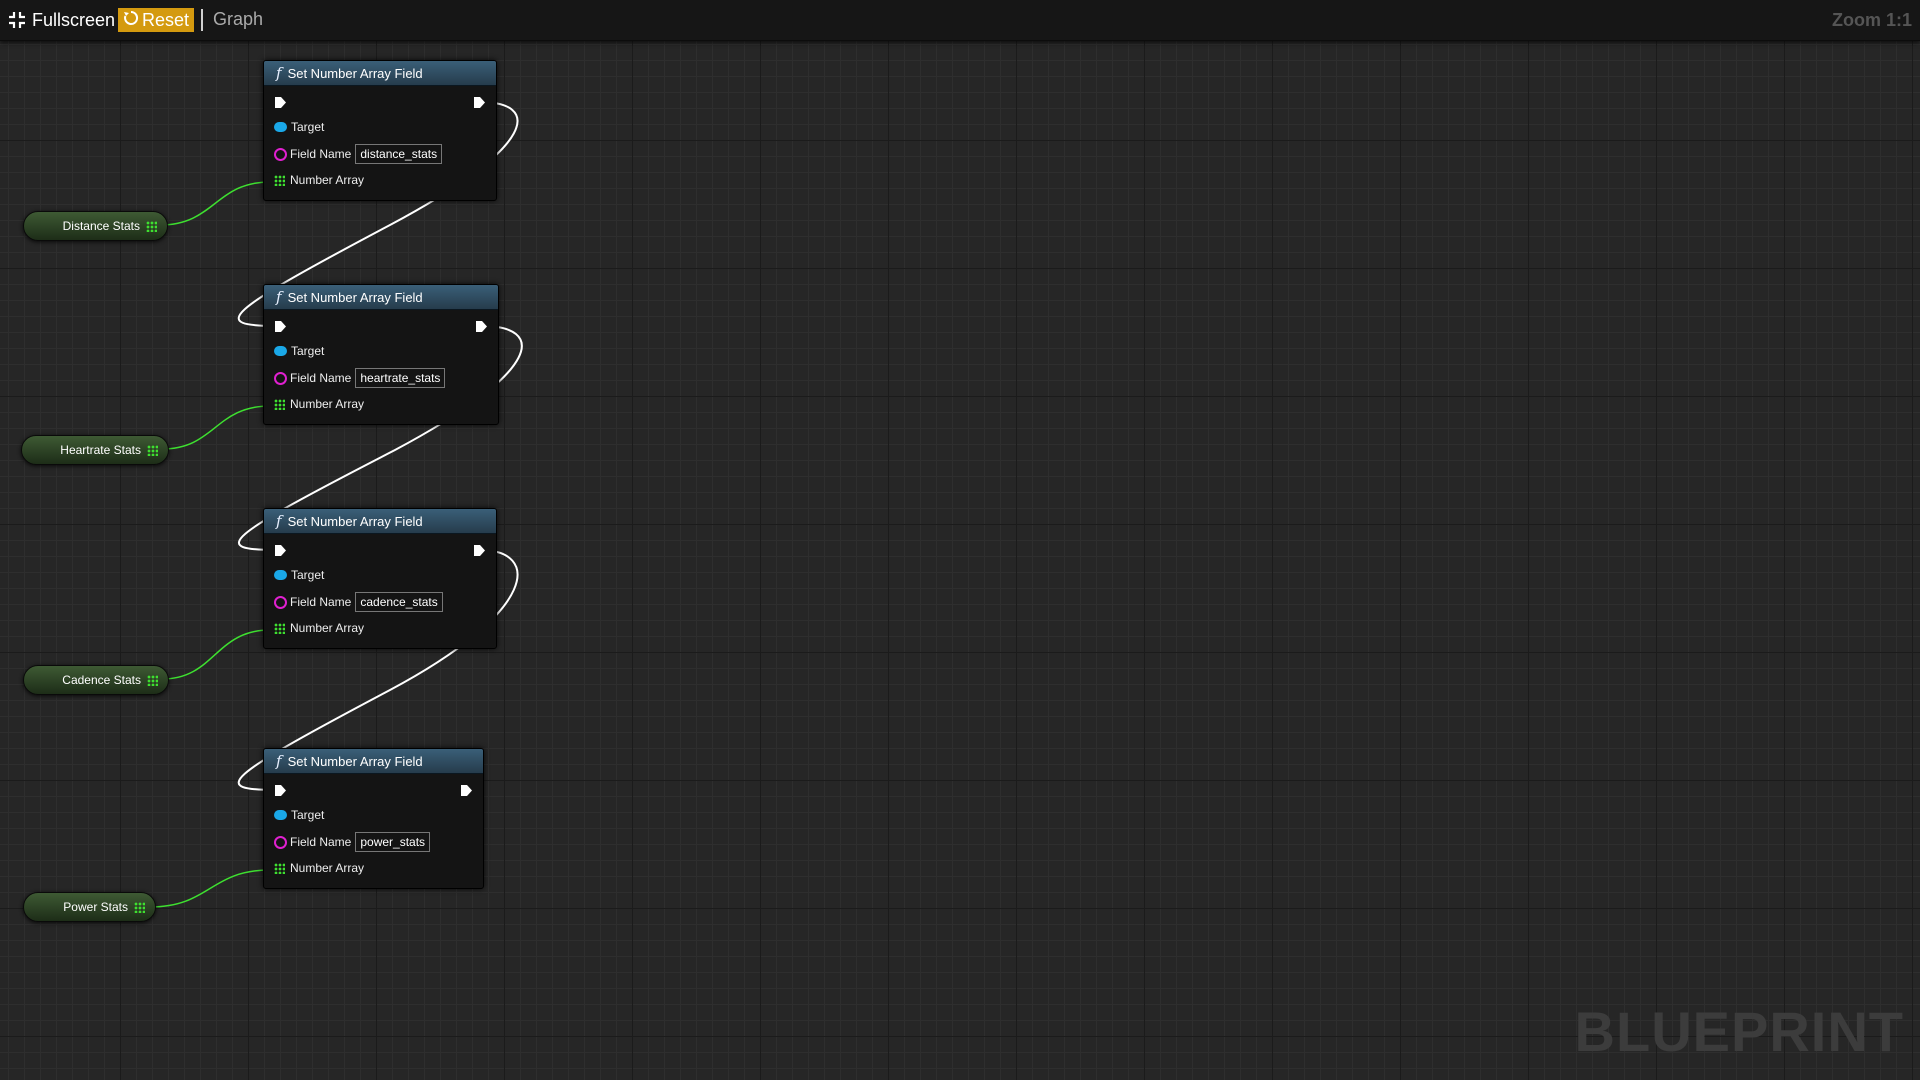 The width and height of the screenshot is (1920, 1080). I want to click on variable-node-heartrate-stats: Heartrate Stats, so click(95, 450).